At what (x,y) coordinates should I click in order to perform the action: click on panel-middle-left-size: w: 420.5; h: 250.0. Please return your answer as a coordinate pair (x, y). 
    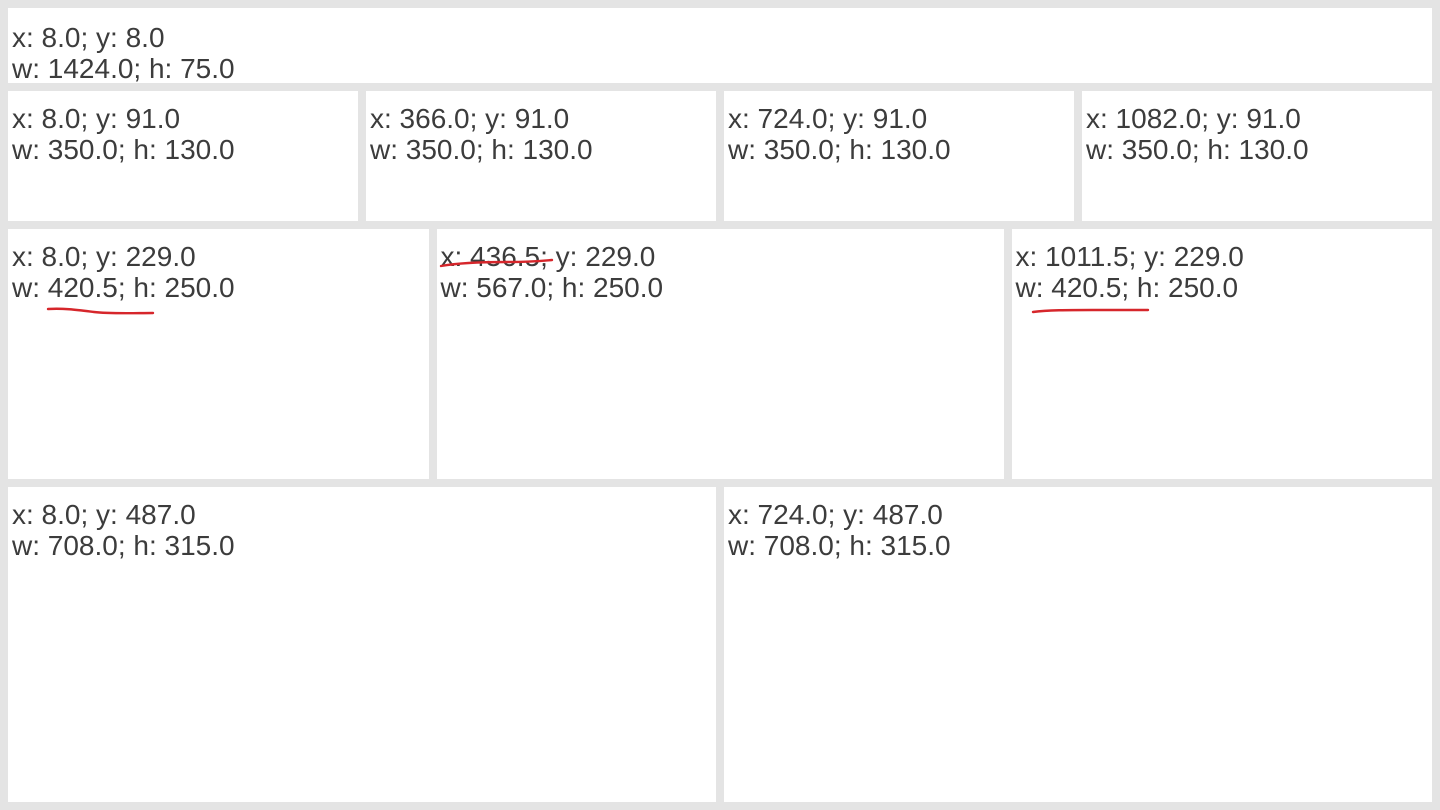
    Looking at the image, I should click on (123, 287).